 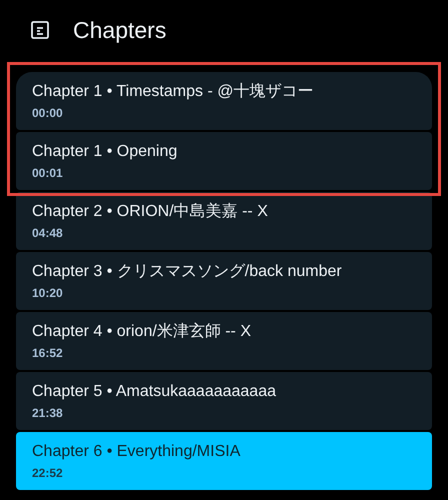 I want to click on chapter-time: 22:52, so click(x=48, y=472).